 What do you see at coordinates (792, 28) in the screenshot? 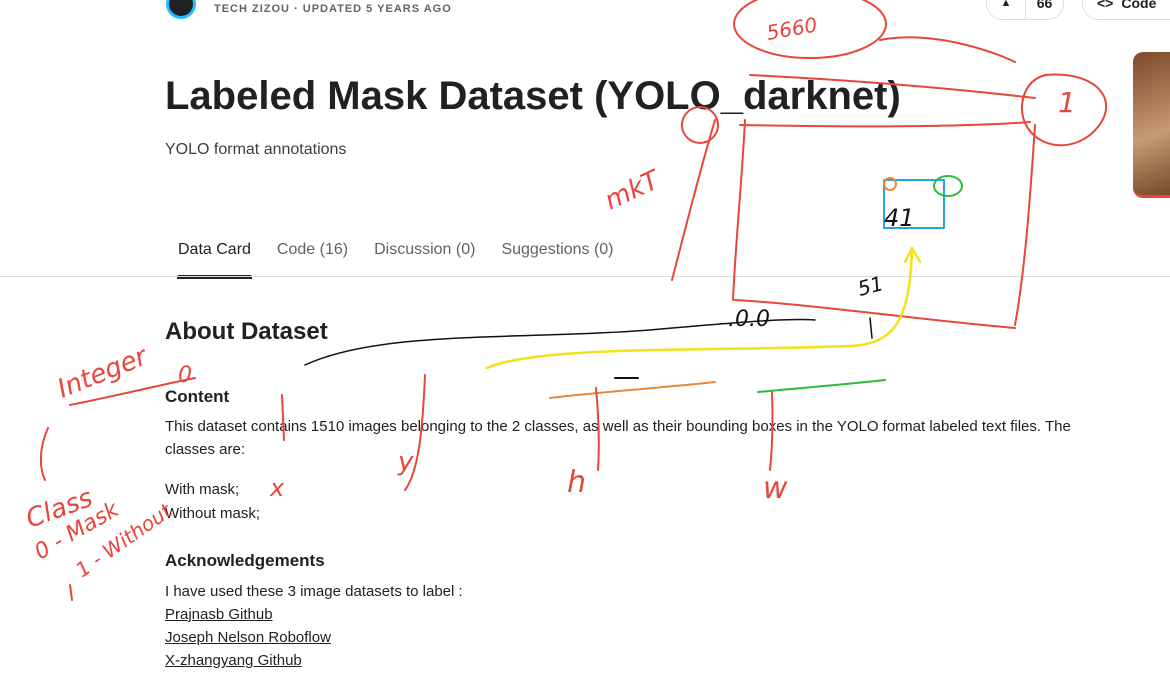
I see `annotation-label: 5660` at bounding box center [792, 28].